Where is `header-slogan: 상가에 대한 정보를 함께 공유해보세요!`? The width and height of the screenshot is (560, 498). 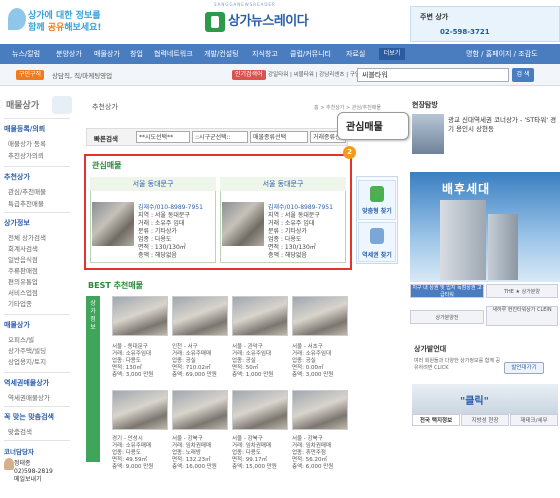 header-slogan: 상가에 대한 정보를 함께 공유해보세요! is located at coordinates (73, 22).